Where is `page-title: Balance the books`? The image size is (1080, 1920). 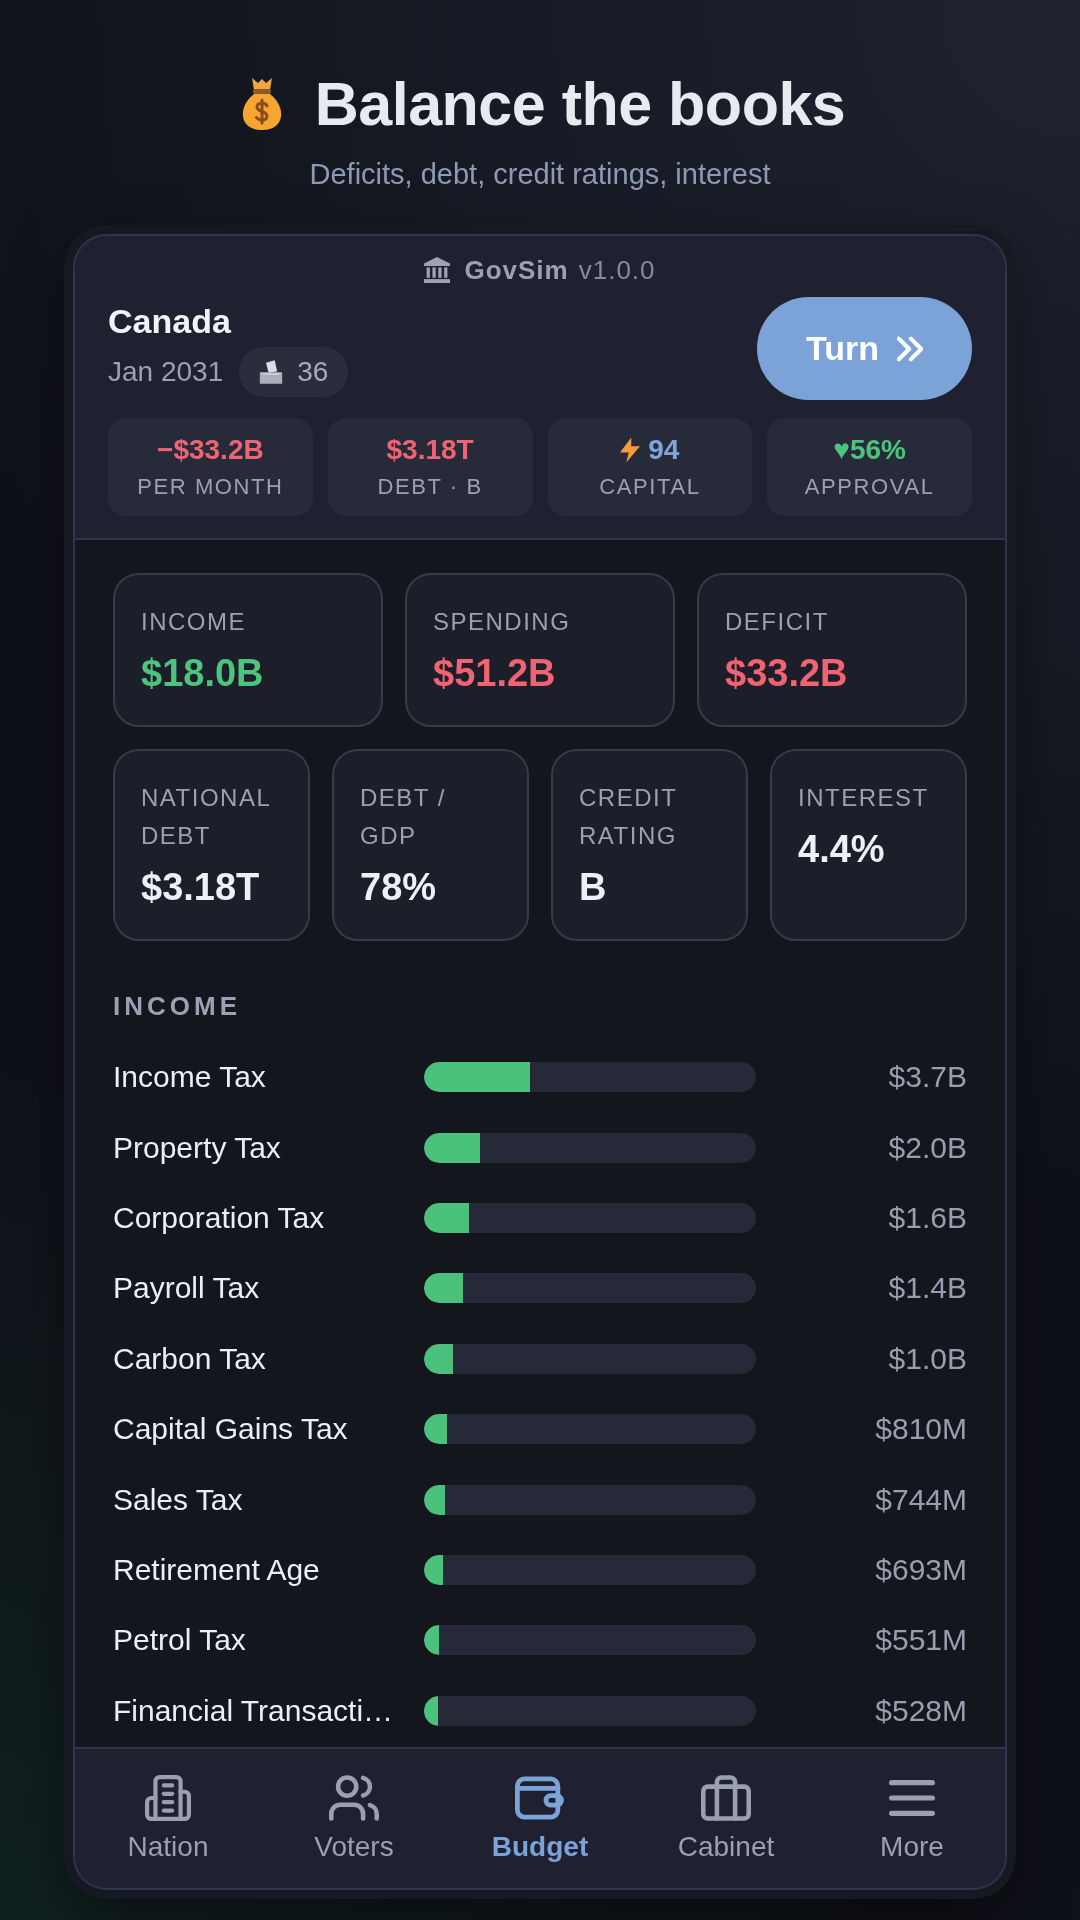 page-title: Balance the books is located at coordinates (580, 104).